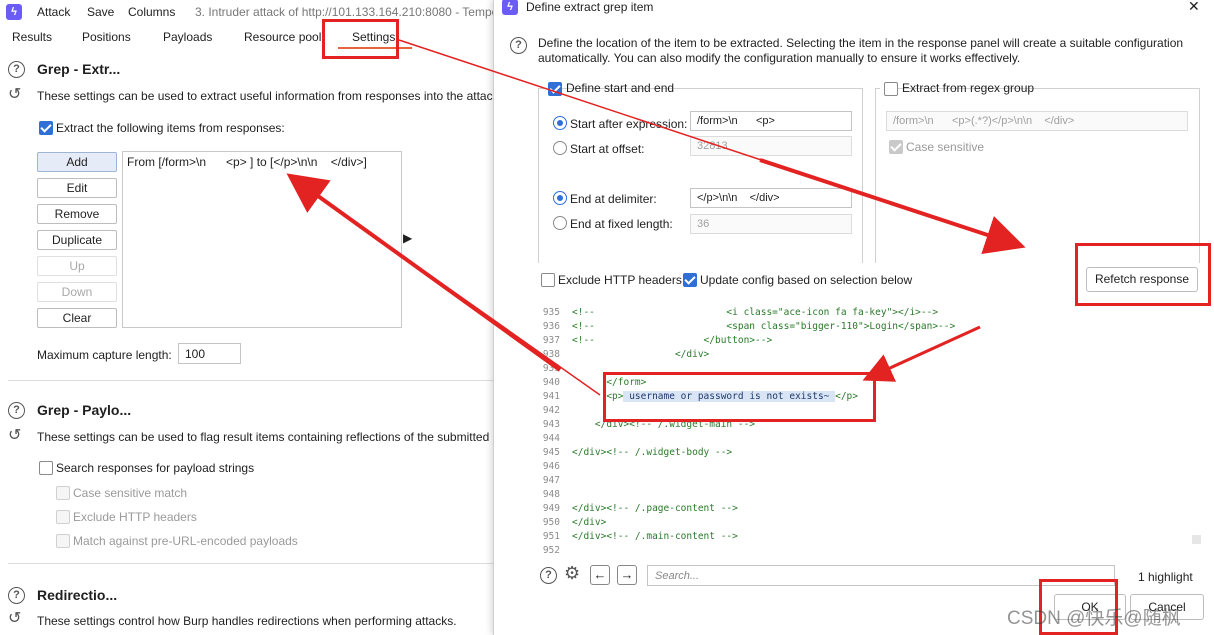  What do you see at coordinates (77, 266) in the screenshot?
I see `up-button: Up` at bounding box center [77, 266].